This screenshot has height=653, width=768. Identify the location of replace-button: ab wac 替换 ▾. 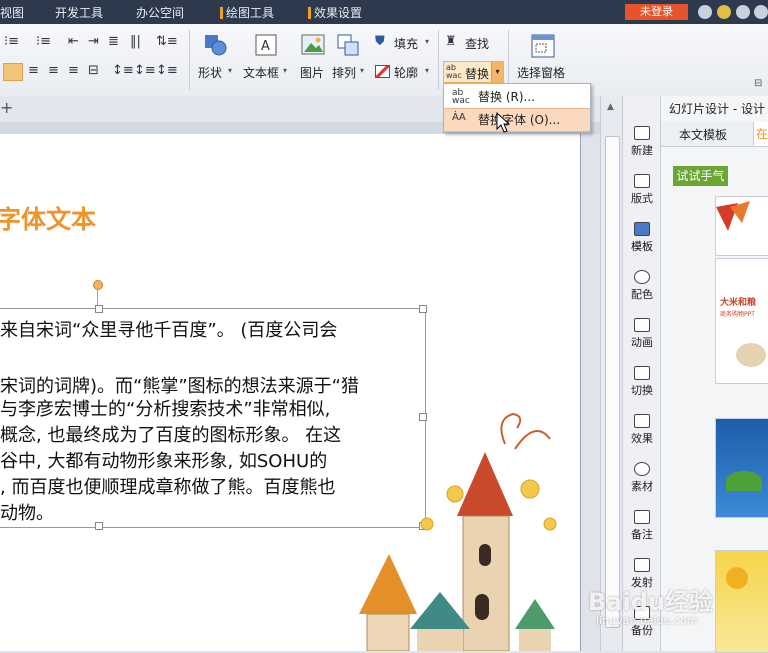
(473, 72).